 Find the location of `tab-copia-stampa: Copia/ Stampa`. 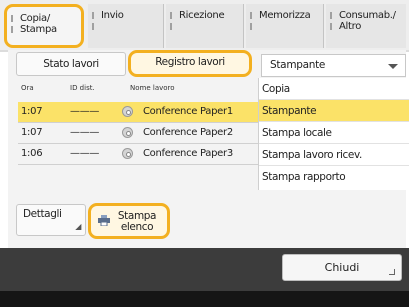

tab-copia-stampa: Copia/ Stampa is located at coordinates (44, 26).